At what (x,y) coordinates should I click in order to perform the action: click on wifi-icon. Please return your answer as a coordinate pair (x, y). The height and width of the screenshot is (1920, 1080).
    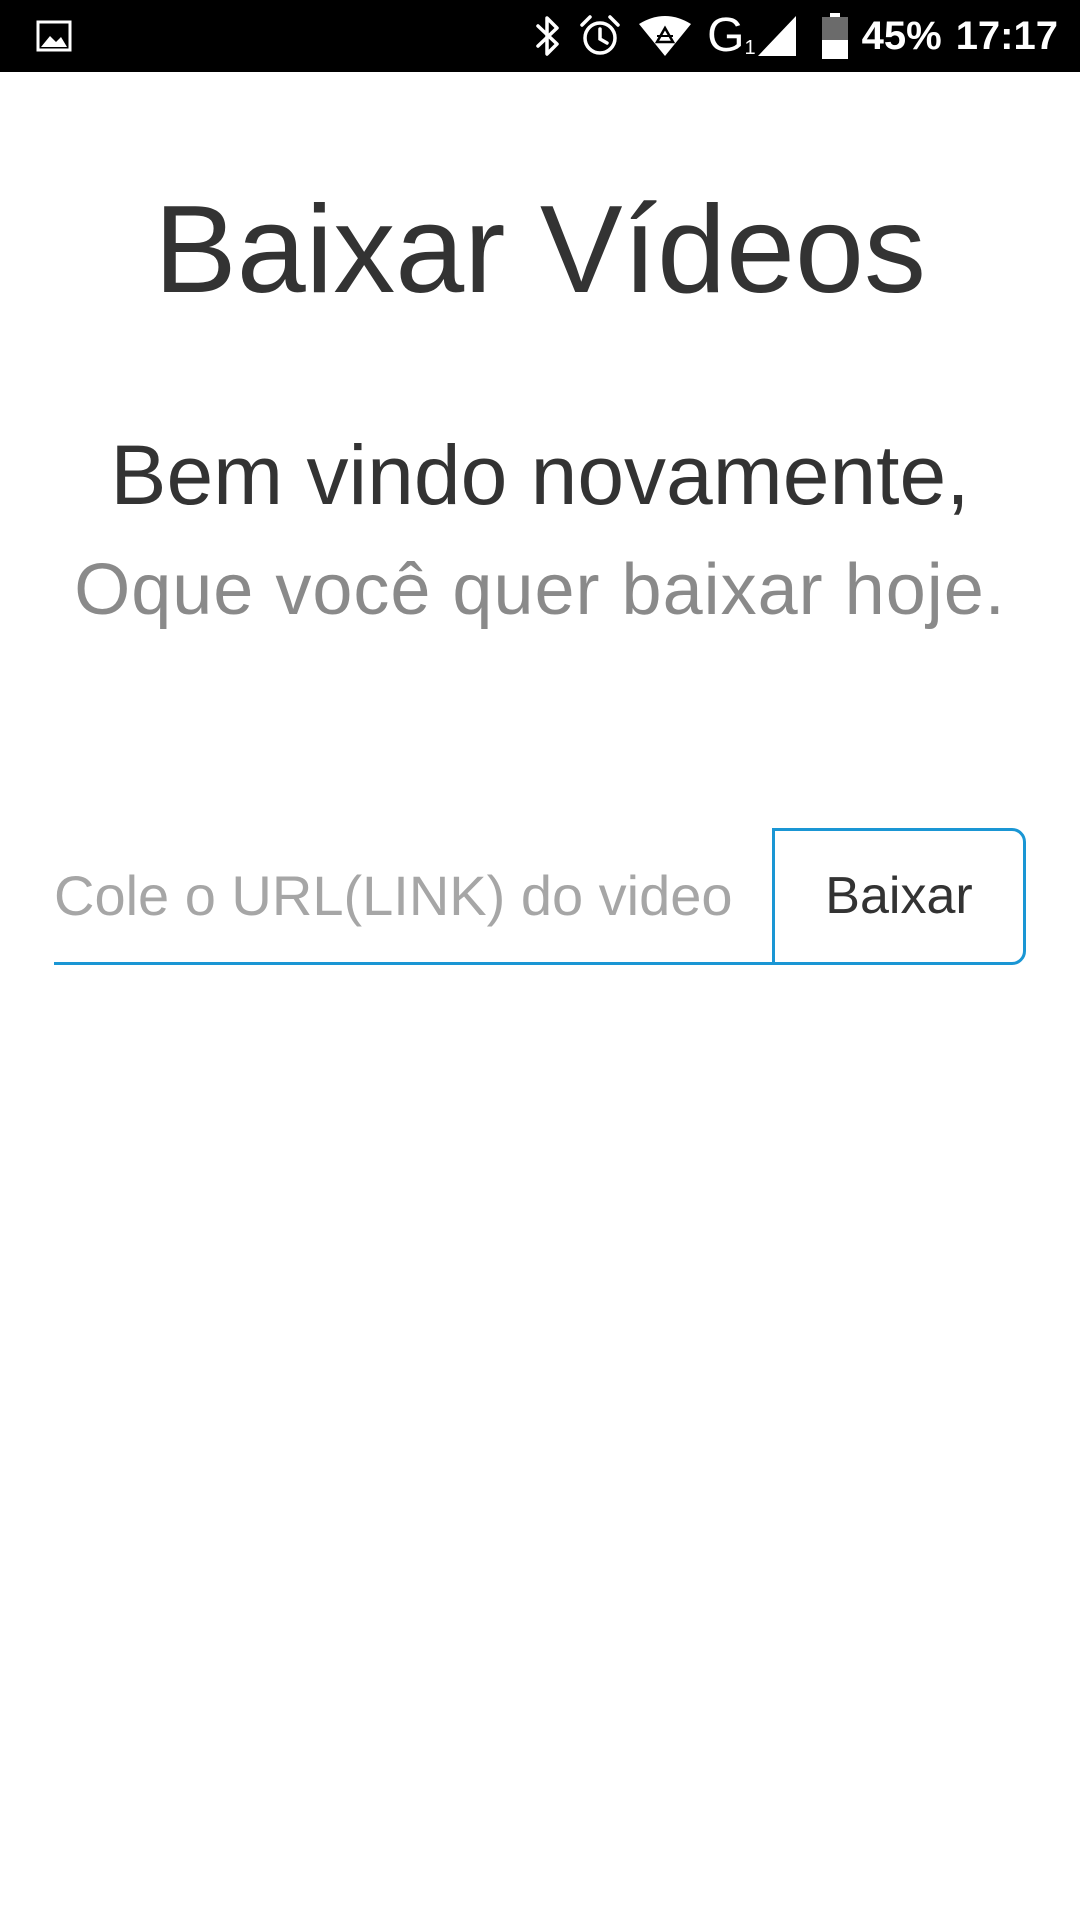
    Looking at the image, I should click on (665, 36).